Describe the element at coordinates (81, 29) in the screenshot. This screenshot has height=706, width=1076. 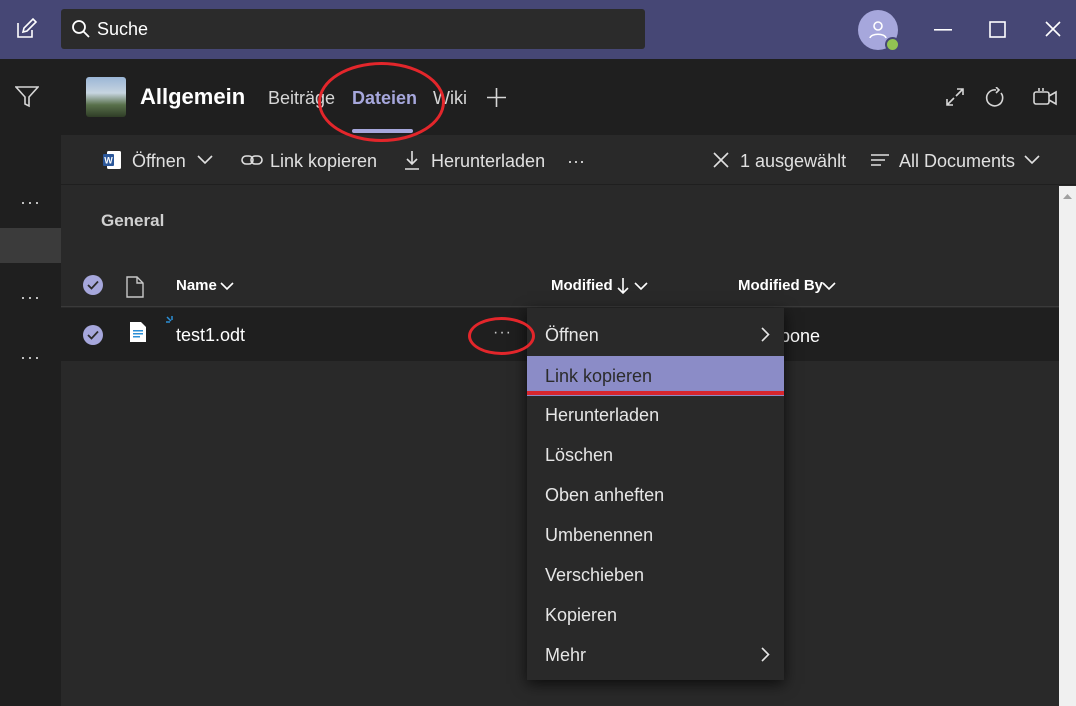
I see `search-icon` at that location.